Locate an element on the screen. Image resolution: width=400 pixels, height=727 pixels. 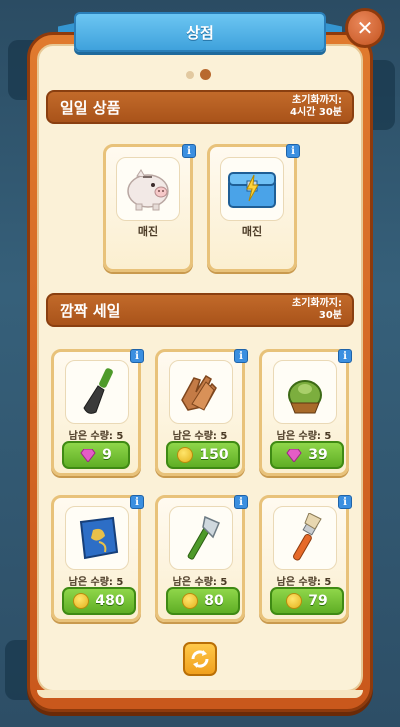
price-value: 9 is located at coordinates (107, 455).